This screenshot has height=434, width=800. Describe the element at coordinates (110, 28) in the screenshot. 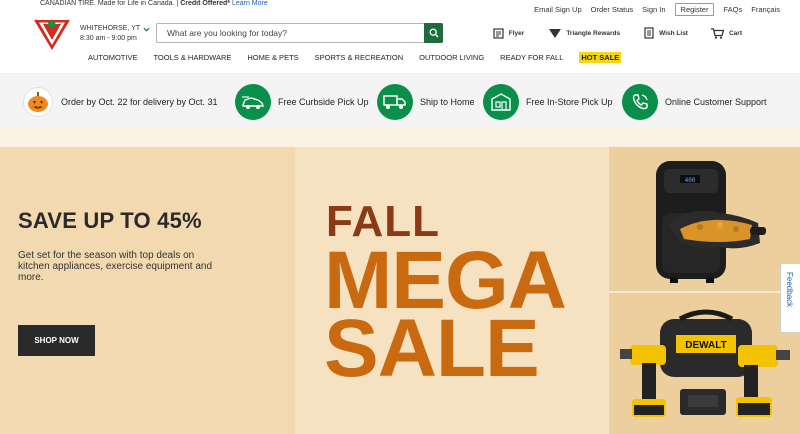

I see `store-city: WHITEHORSE, YT` at that location.